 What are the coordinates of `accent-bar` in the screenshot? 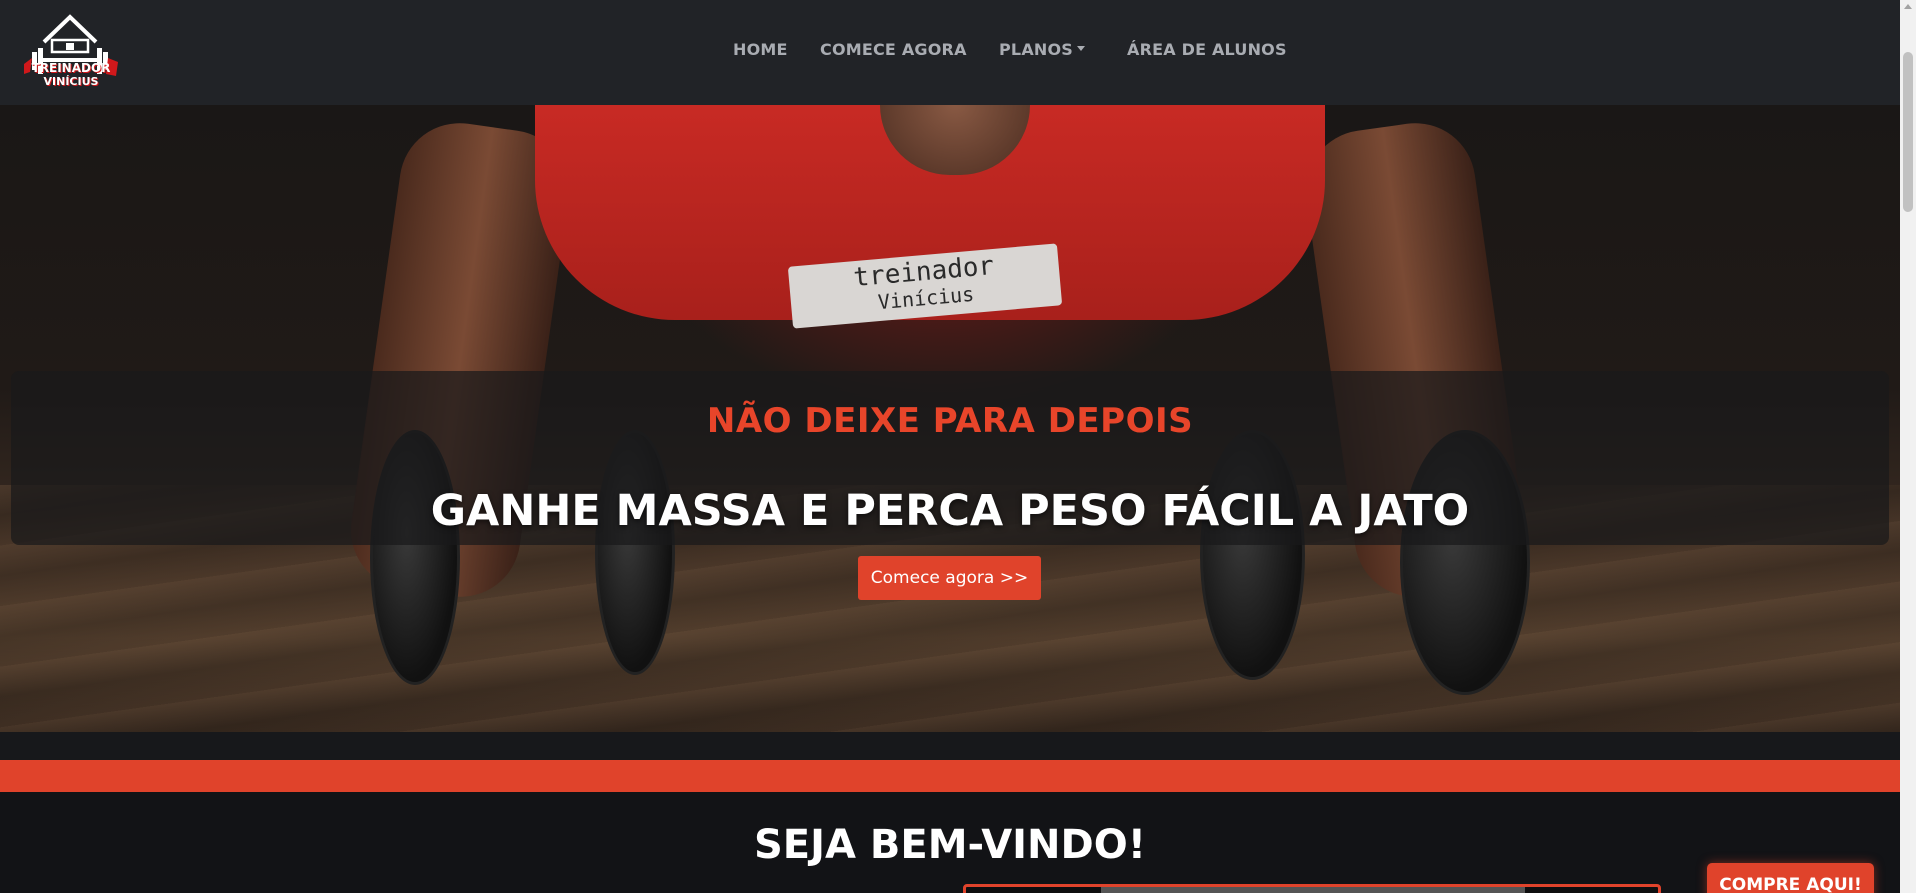 It's located at (950, 776).